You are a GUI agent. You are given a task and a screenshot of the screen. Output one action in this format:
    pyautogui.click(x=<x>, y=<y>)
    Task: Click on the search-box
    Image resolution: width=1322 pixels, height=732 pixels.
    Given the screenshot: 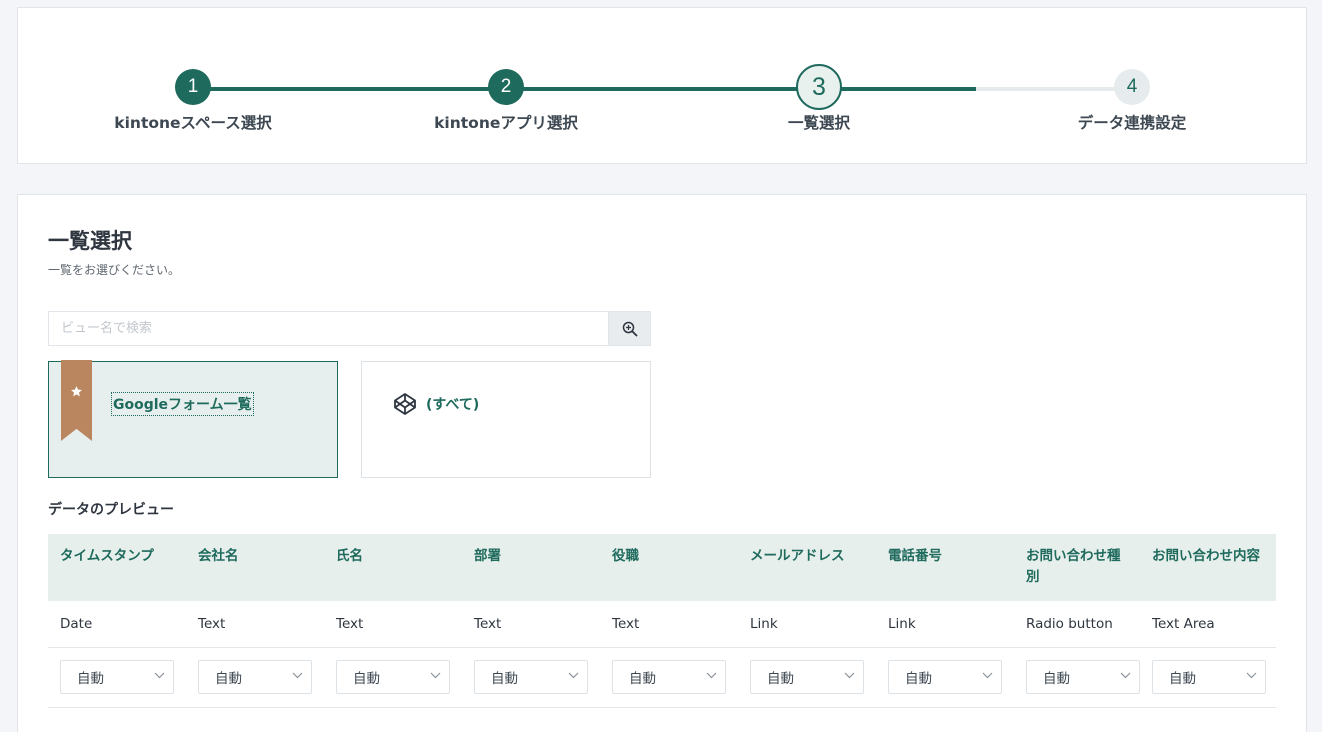 What is the action you would take?
    pyautogui.click(x=349, y=328)
    